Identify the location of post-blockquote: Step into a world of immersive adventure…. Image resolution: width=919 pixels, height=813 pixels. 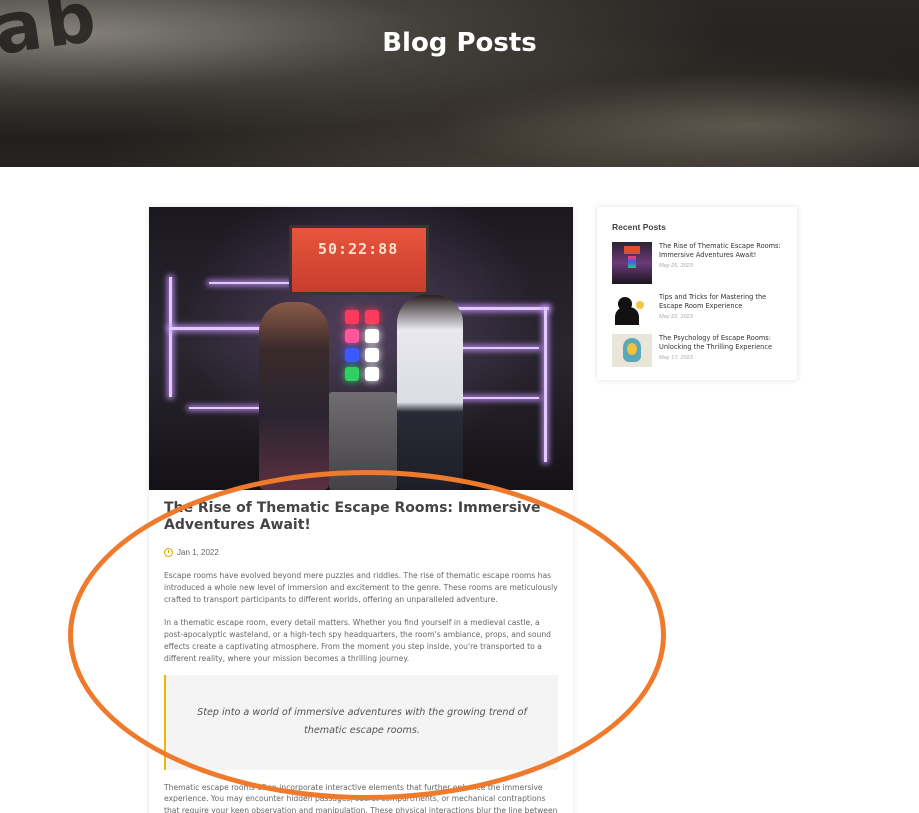
(361, 722).